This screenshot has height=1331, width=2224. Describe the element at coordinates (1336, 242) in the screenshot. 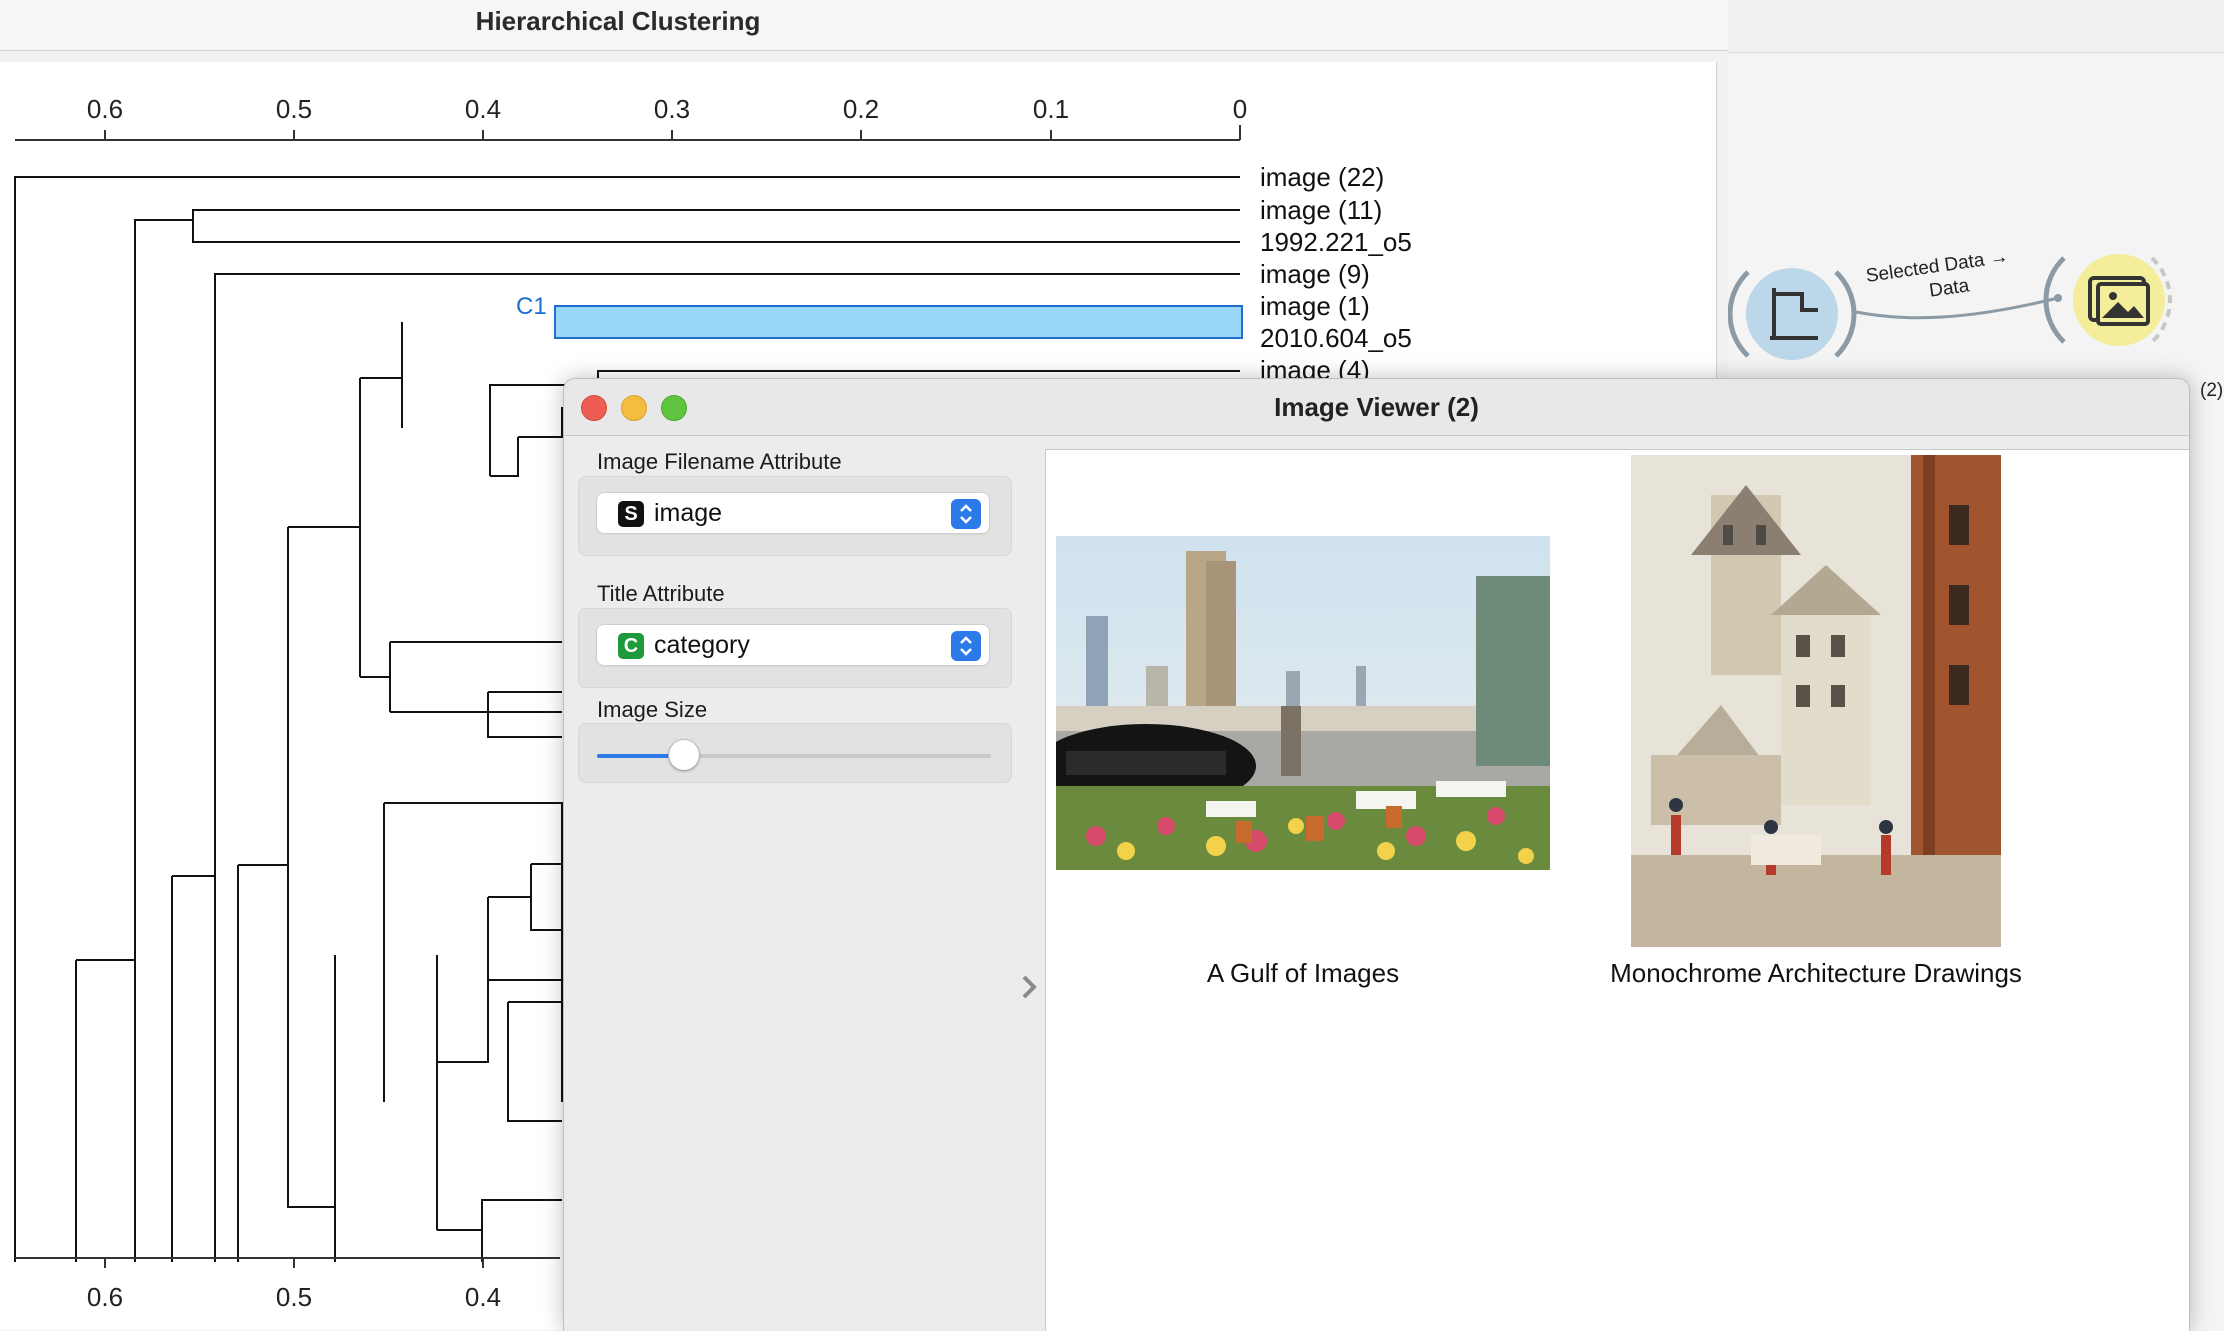

I see `leaf-label: 1992.221_o5` at that location.